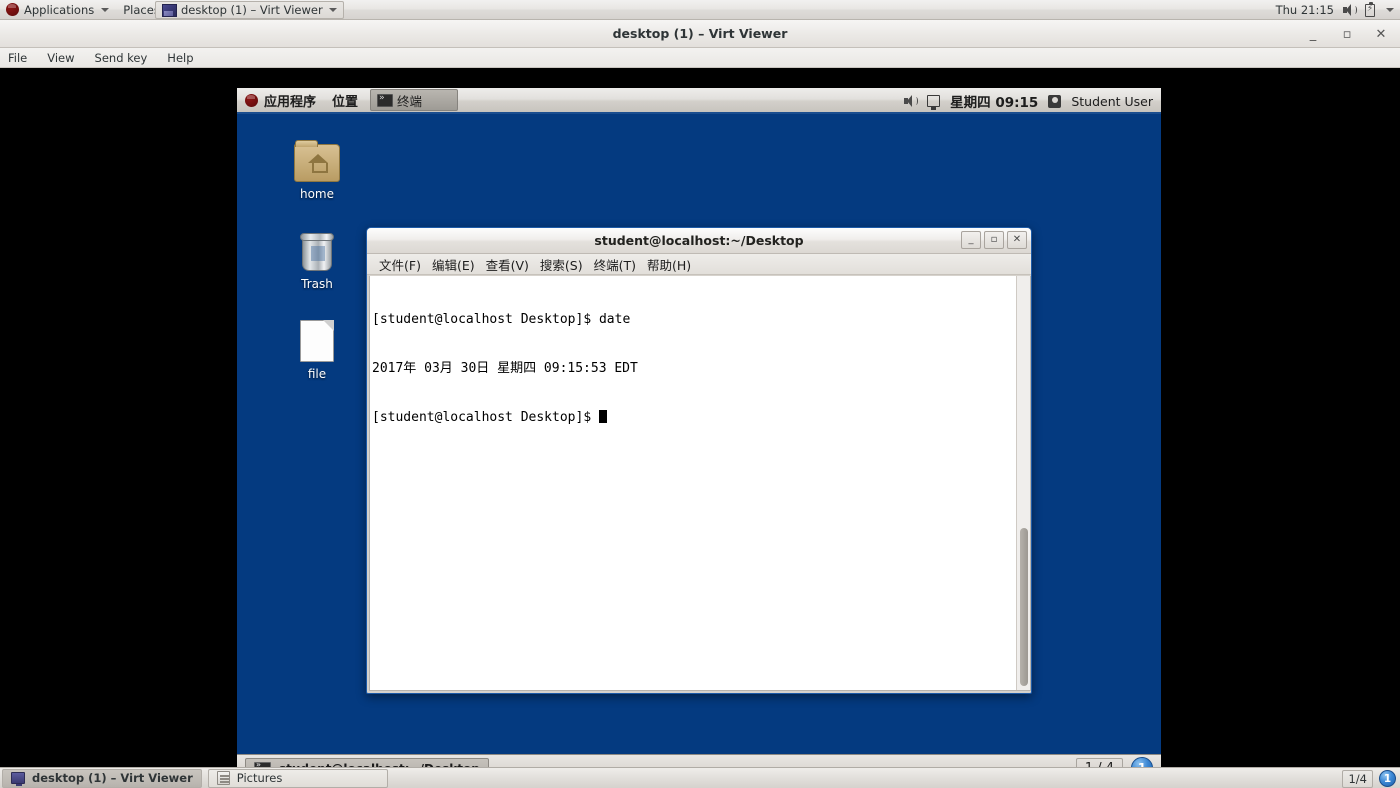 The width and height of the screenshot is (1400, 788). What do you see at coordinates (699, 101) in the screenshot?
I see `guest-top-panel: 应用程序 位置 终端 星期四 09:15` at bounding box center [699, 101].